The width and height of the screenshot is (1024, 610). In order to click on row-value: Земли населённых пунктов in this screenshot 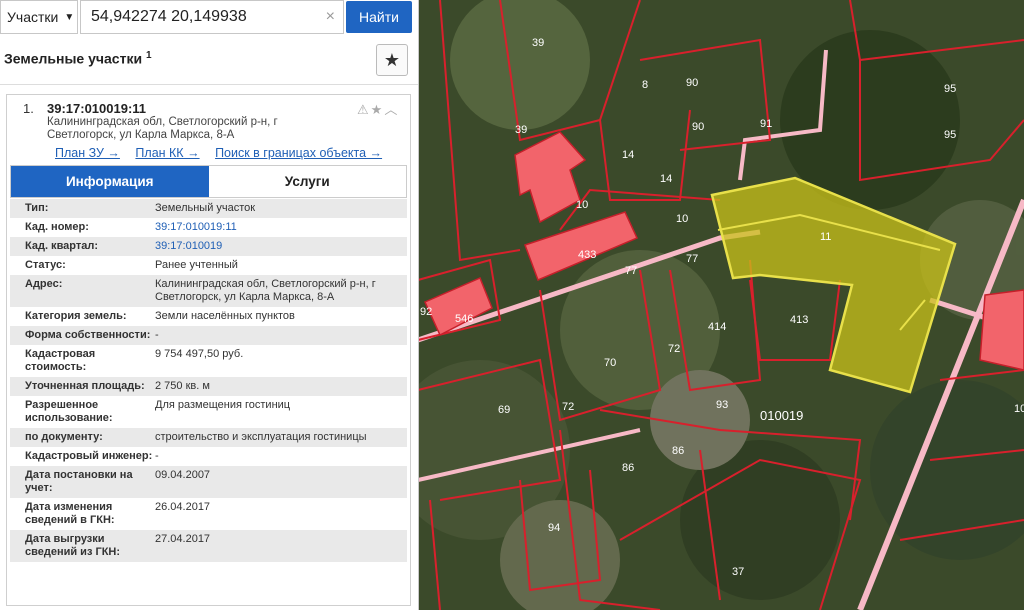, I will do `click(225, 316)`.